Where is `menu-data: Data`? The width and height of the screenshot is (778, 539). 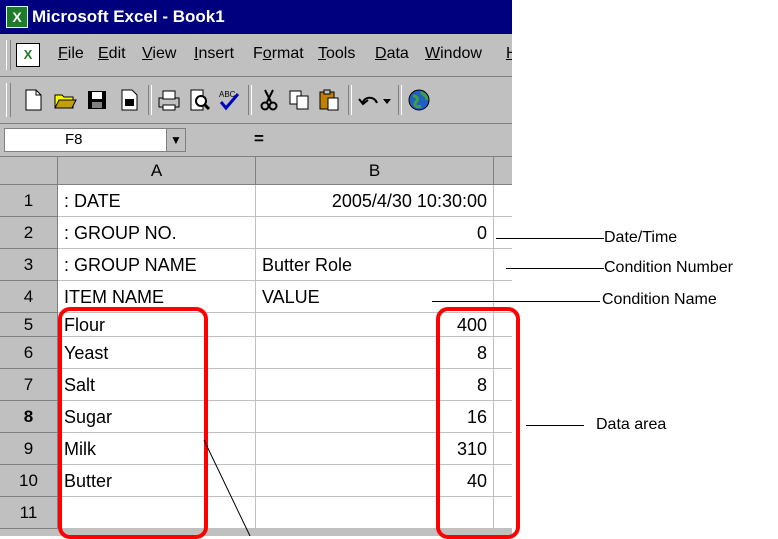 menu-data: Data is located at coordinates (392, 54).